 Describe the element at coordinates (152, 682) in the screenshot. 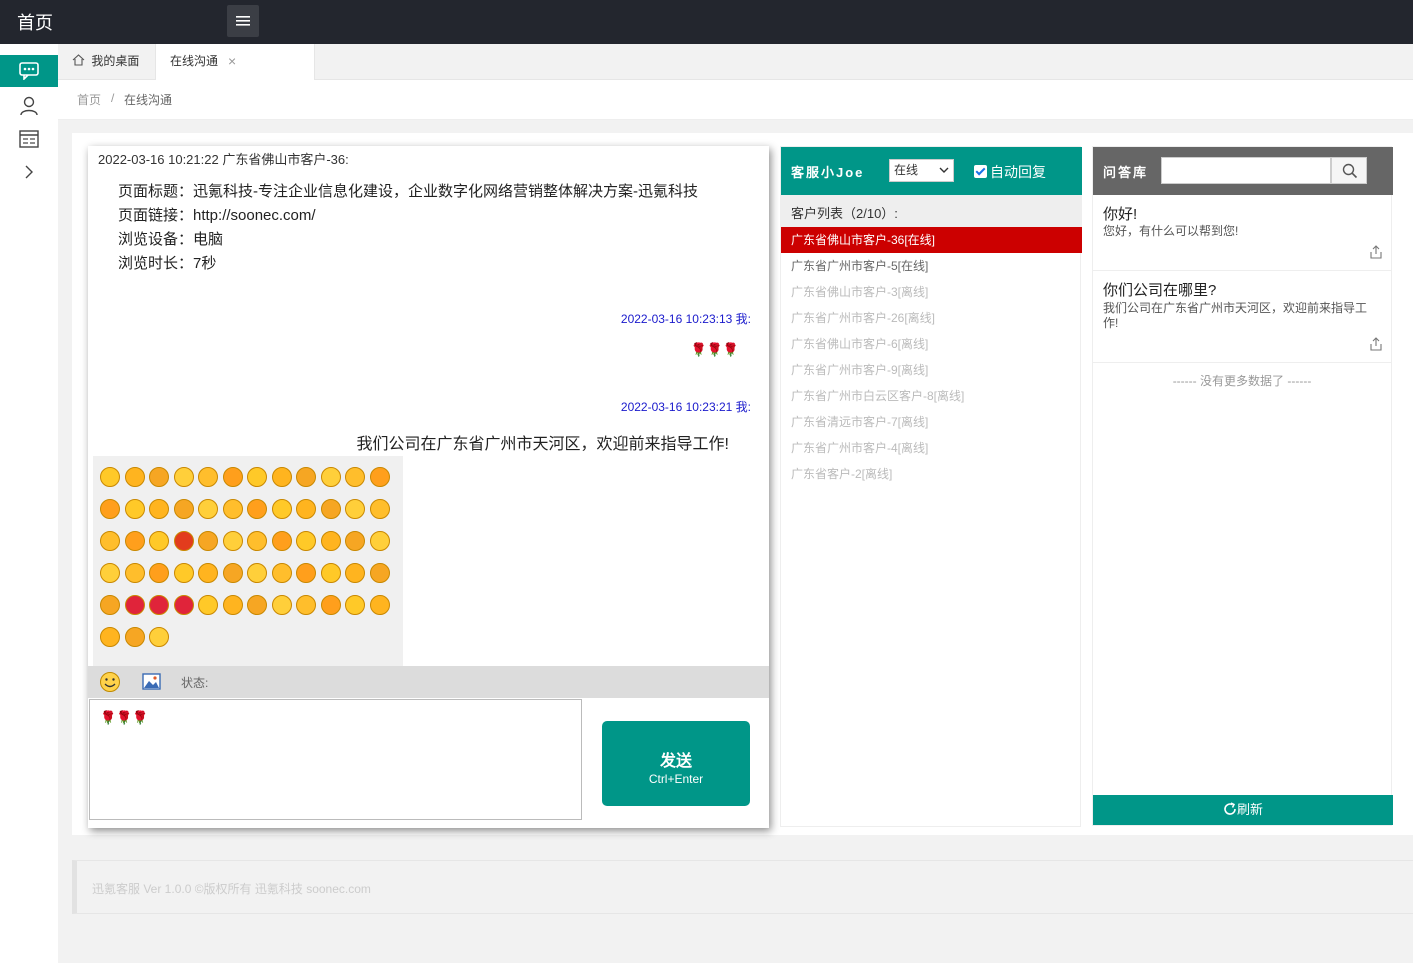

I see `image-upload-icon` at that location.